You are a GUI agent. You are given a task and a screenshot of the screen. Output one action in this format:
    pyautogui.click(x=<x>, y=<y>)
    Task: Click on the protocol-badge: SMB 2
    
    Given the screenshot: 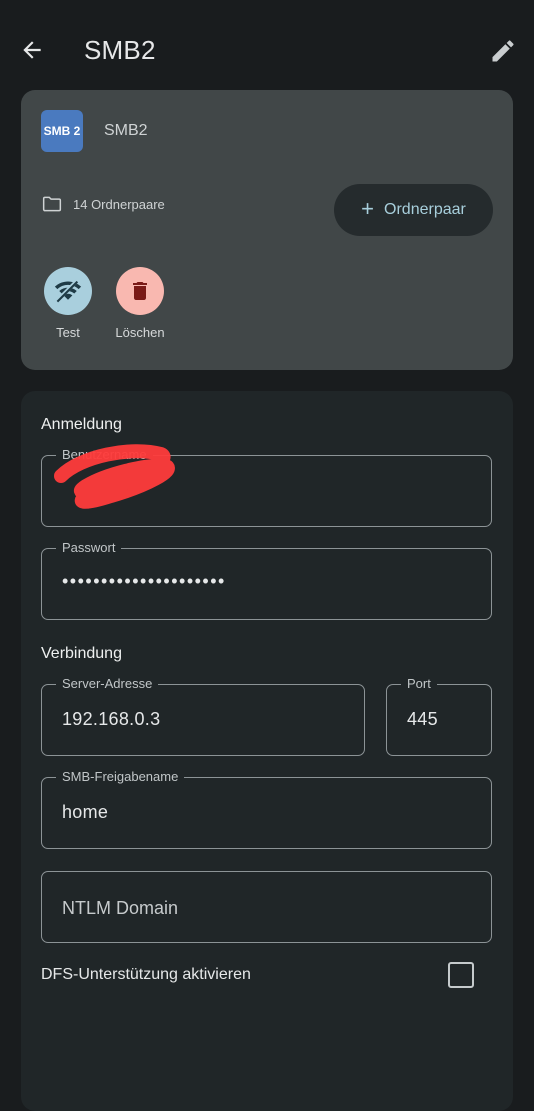 What is the action you would take?
    pyautogui.click(x=62, y=131)
    